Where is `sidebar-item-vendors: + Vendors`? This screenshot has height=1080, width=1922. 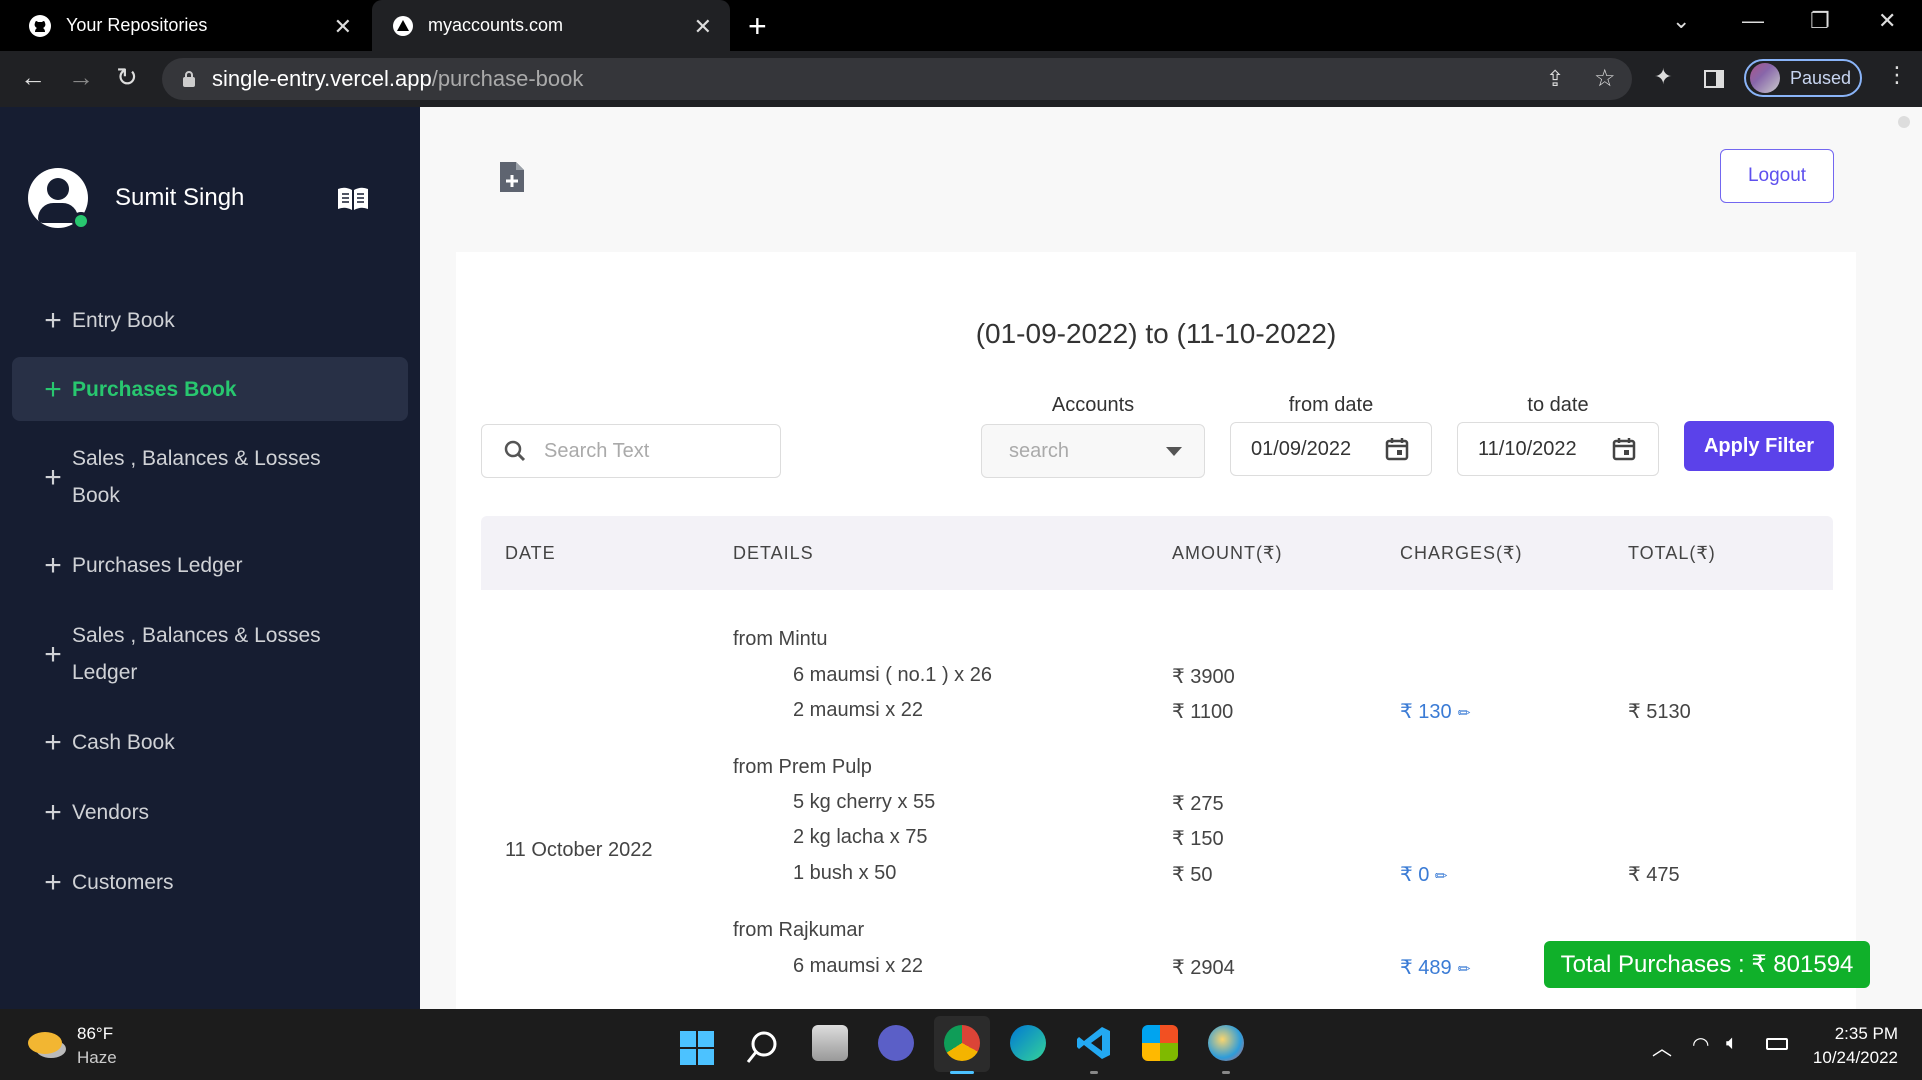 sidebar-item-vendors: + Vendors is located at coordinates (210, 812).